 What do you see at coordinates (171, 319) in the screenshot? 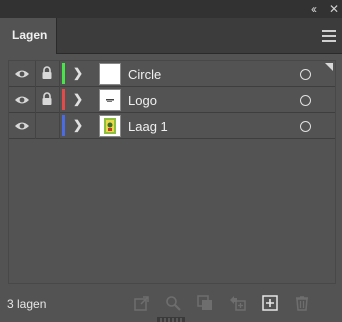
I see `resize-grip-icon` at bounding box center [171, 319].